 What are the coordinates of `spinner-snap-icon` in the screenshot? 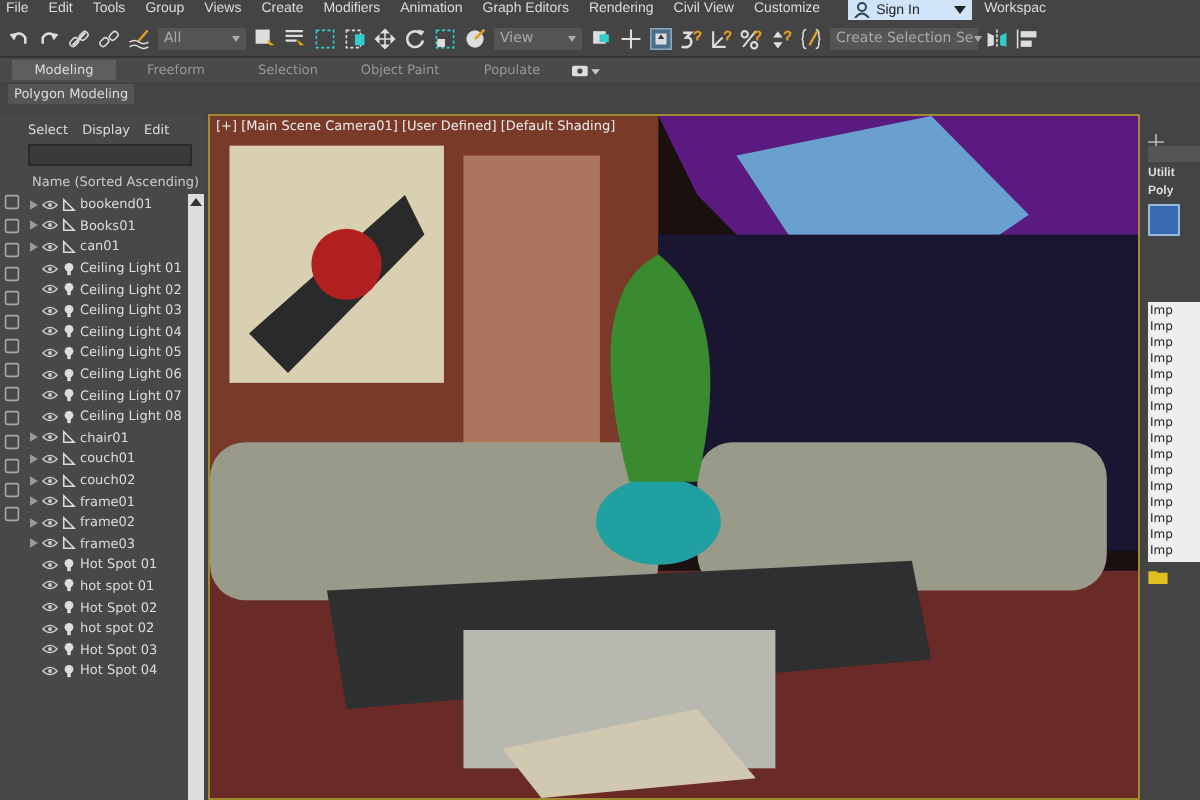 It's located at (781, 38).